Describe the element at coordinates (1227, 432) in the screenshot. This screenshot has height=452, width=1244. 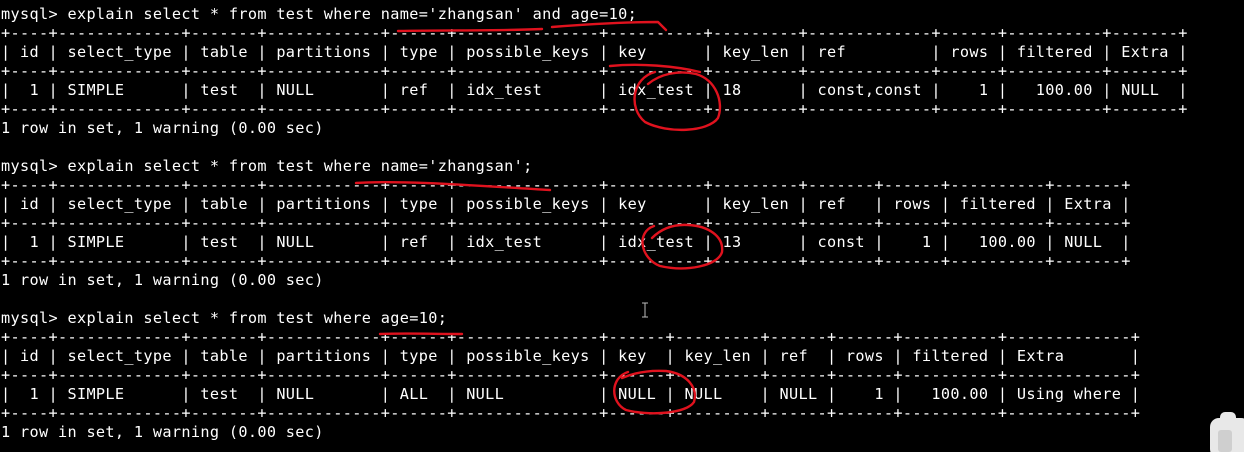
I see `window-corner-widget-icon` at that location.